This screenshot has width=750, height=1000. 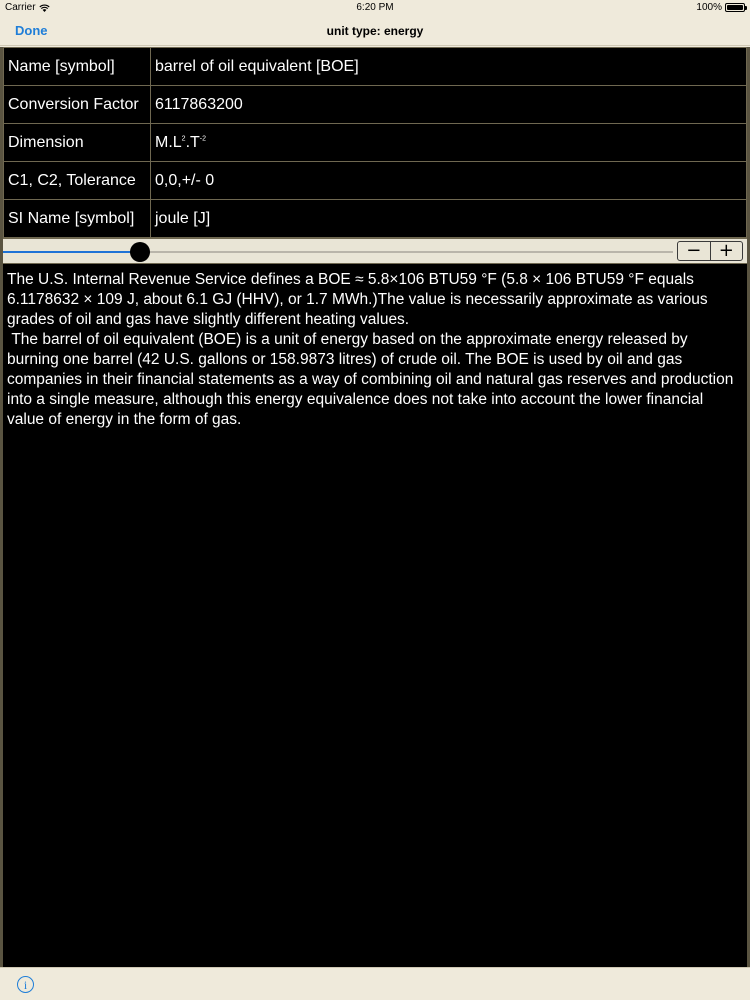 I want to click on tolerance-label: C1, C2, Tolerance, so click(x=77, y=180).